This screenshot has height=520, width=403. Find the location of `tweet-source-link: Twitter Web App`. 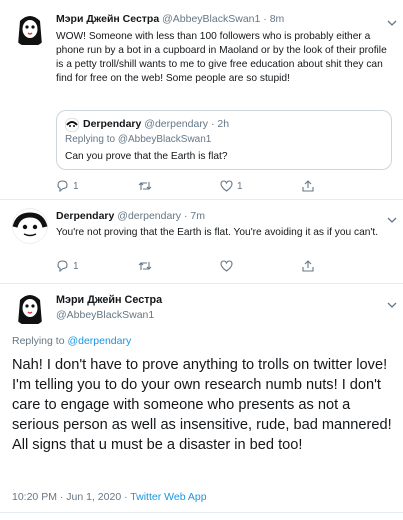

tweet-source-link: Twitter Web App is located at coordinates (168, 497).